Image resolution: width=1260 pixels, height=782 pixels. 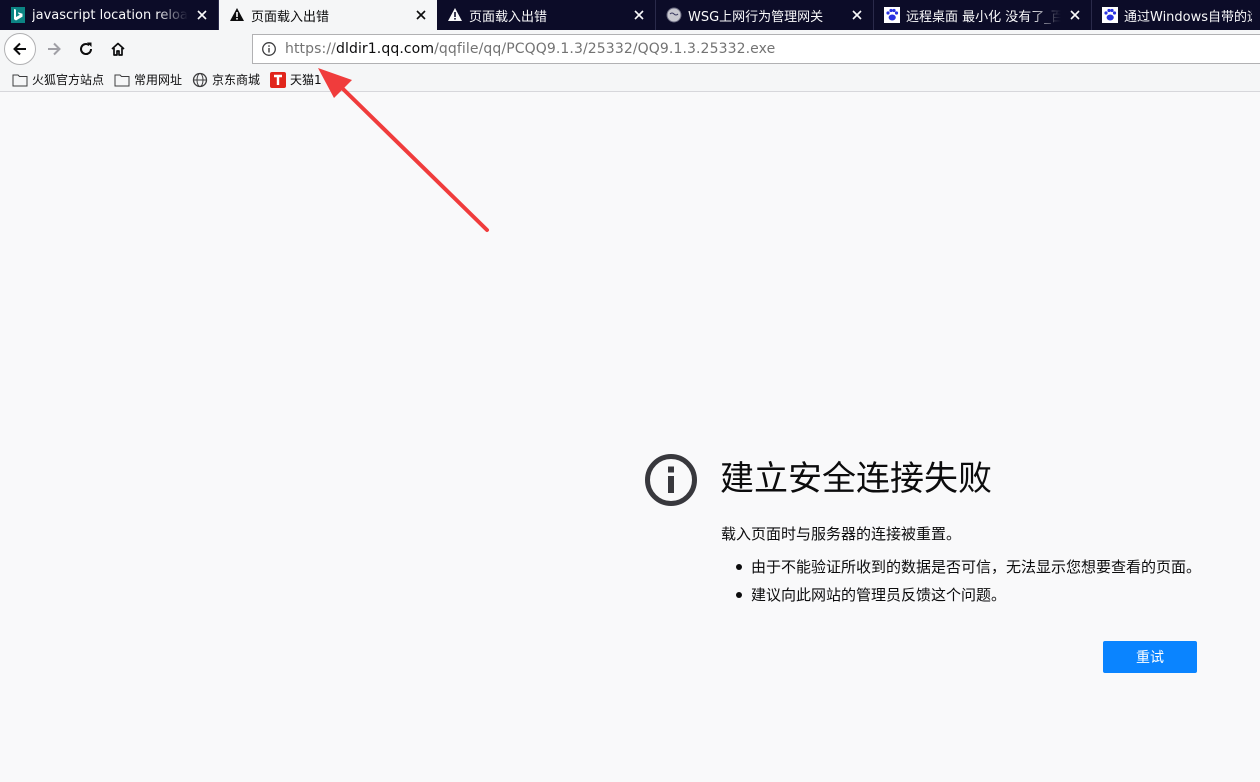 What do you see at coordinates (1150, 657) in the screenshot?
I see `retry-button: 重试` at bounding box center [1150, 657].